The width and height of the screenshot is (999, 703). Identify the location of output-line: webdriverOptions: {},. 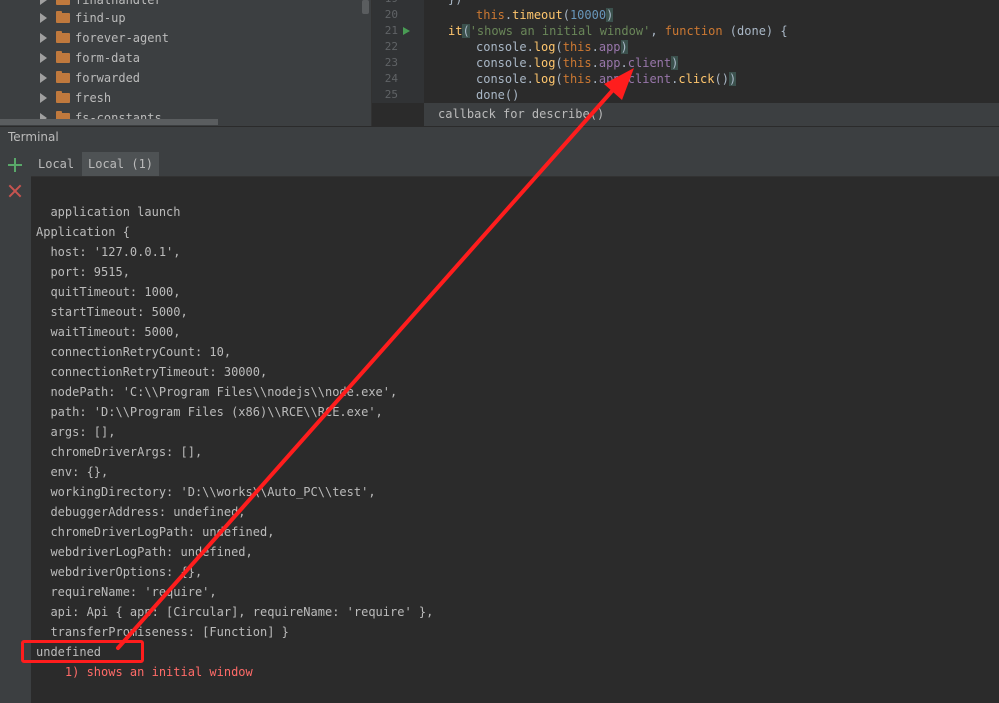
(119, 572).